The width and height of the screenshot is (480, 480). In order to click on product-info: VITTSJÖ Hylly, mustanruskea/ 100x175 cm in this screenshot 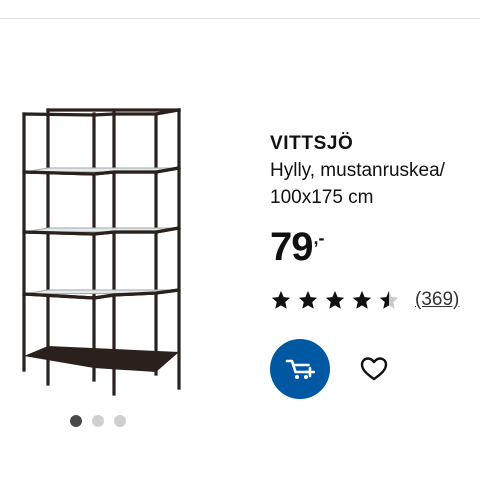, I will do `click(375, 171)`.